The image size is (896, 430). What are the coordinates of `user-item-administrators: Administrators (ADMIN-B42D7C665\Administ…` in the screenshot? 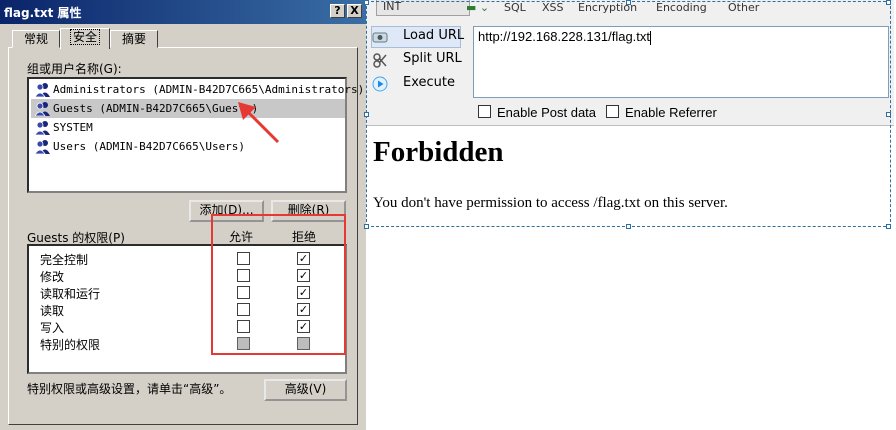 It's located at (197, 89).